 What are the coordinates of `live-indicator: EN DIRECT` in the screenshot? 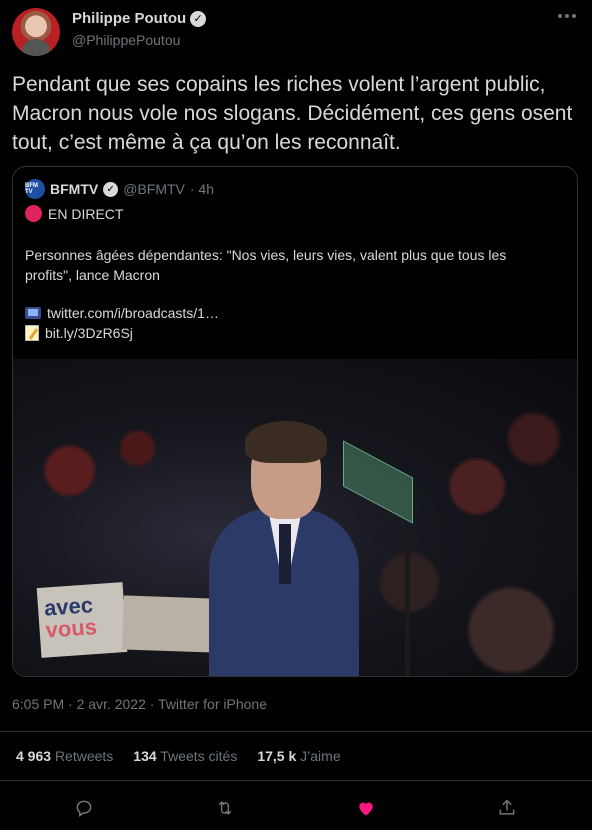 It's located at (74, 213).